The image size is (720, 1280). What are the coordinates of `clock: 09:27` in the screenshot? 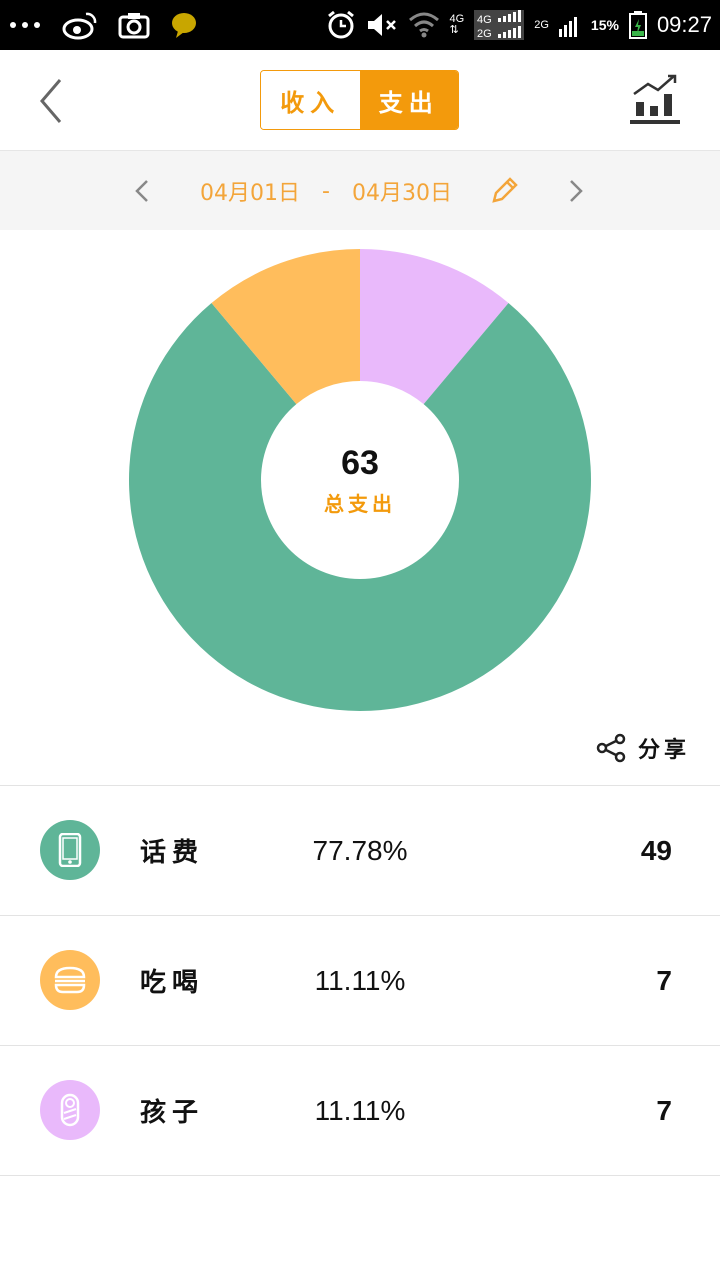 It's located at (684, 24).